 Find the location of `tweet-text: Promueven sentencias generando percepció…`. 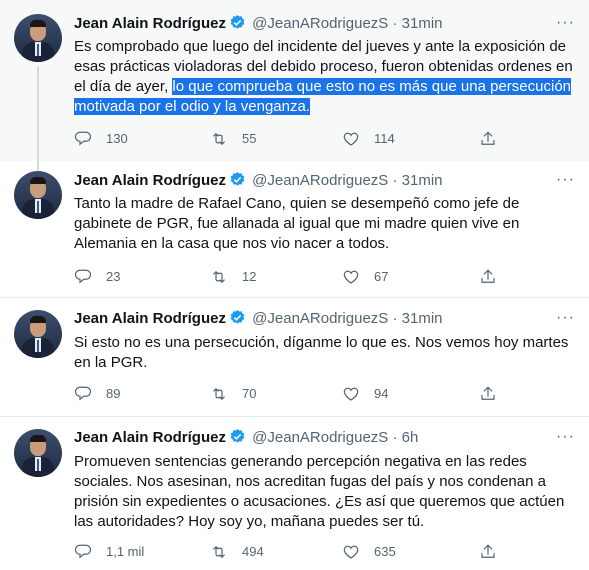

tweet-text: Promueven sentencias generando percepció… is located at coordinates (319, 491).